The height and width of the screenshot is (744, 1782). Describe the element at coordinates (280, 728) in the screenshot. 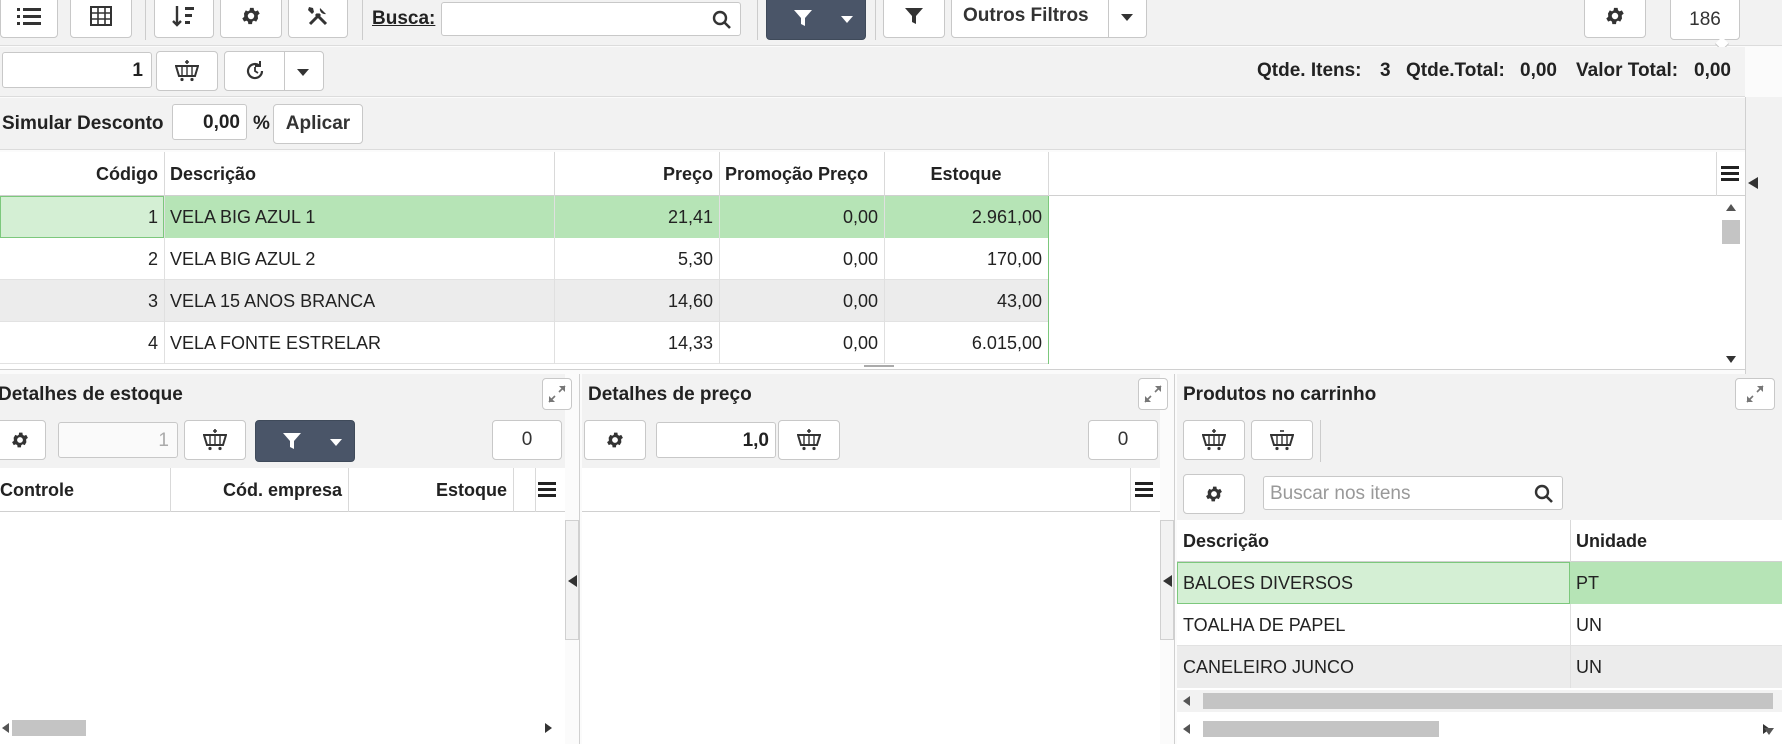

I see `stock-horizontal-scrollbar` at that location.